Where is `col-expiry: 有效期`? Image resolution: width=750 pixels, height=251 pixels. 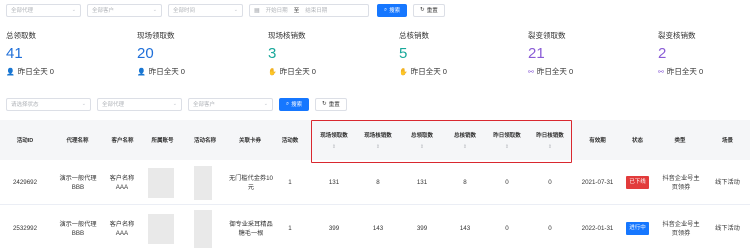 col-expiry: 有效期 is located at coordinates (597, 140).